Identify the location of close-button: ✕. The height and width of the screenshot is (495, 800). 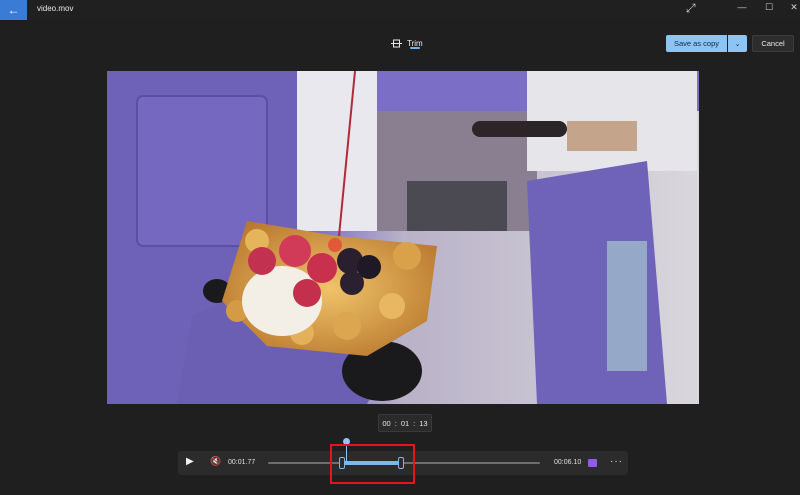
(790, 7).